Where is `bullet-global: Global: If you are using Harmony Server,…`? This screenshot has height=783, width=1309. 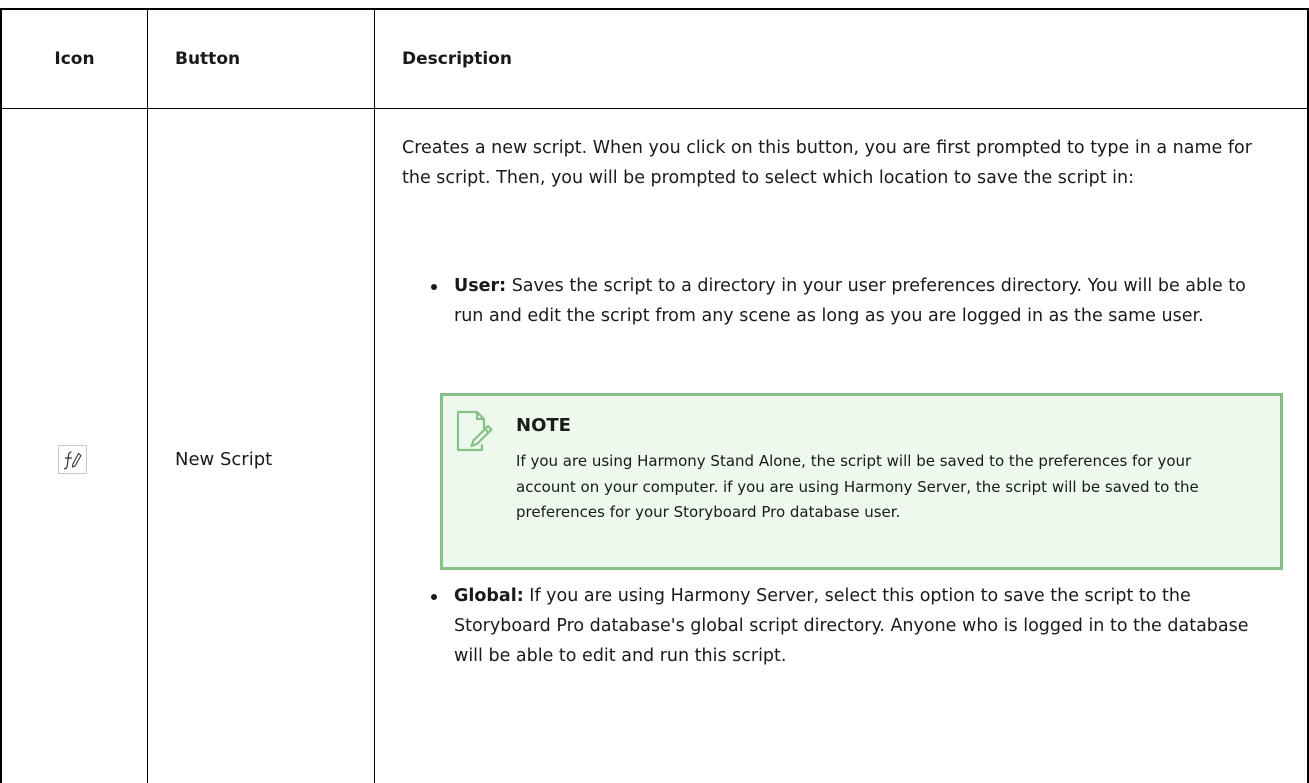 bullet-global: Global: If you are using Harmony Server,… is located at coordinates (842, 626).